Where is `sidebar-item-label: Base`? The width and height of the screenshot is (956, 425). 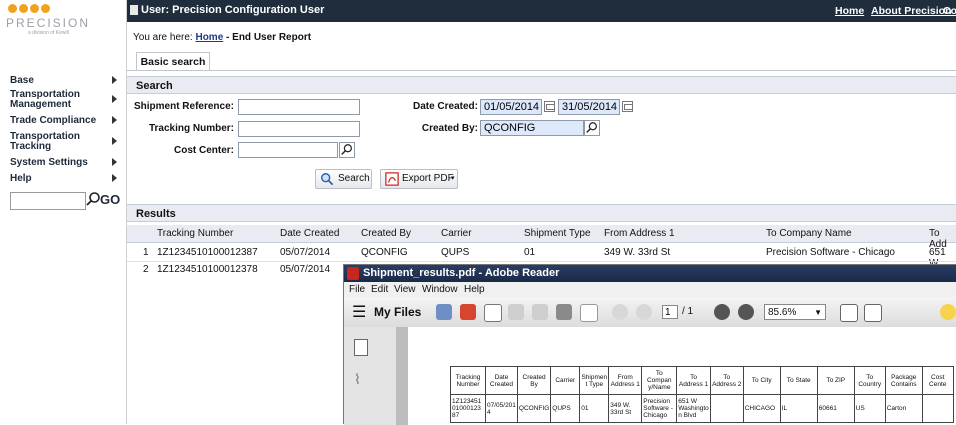 sidebar-item-label: Base is located at coordinates (22, 80).